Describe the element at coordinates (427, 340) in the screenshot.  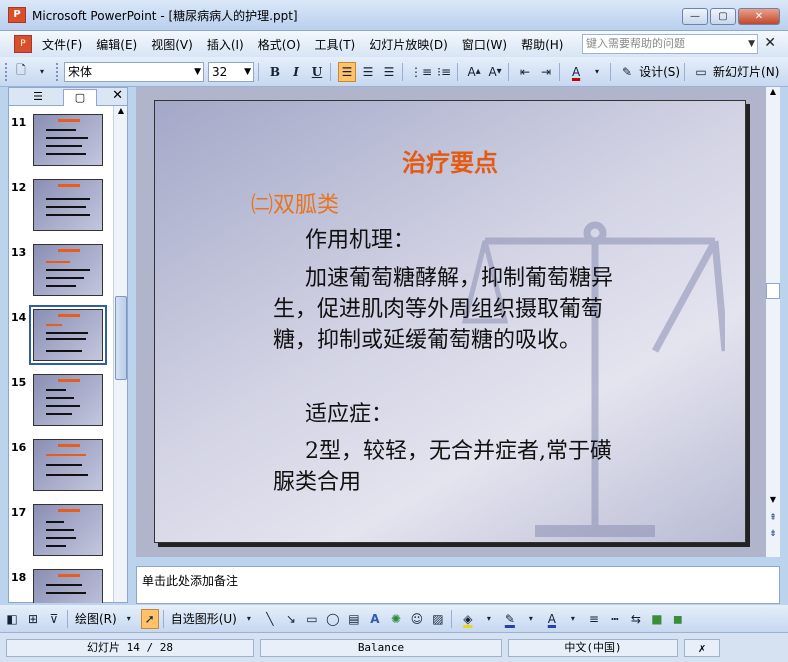
I see `slide-body-line: 糖，抑制或延缓葡萄糖的吸收。` at that location.